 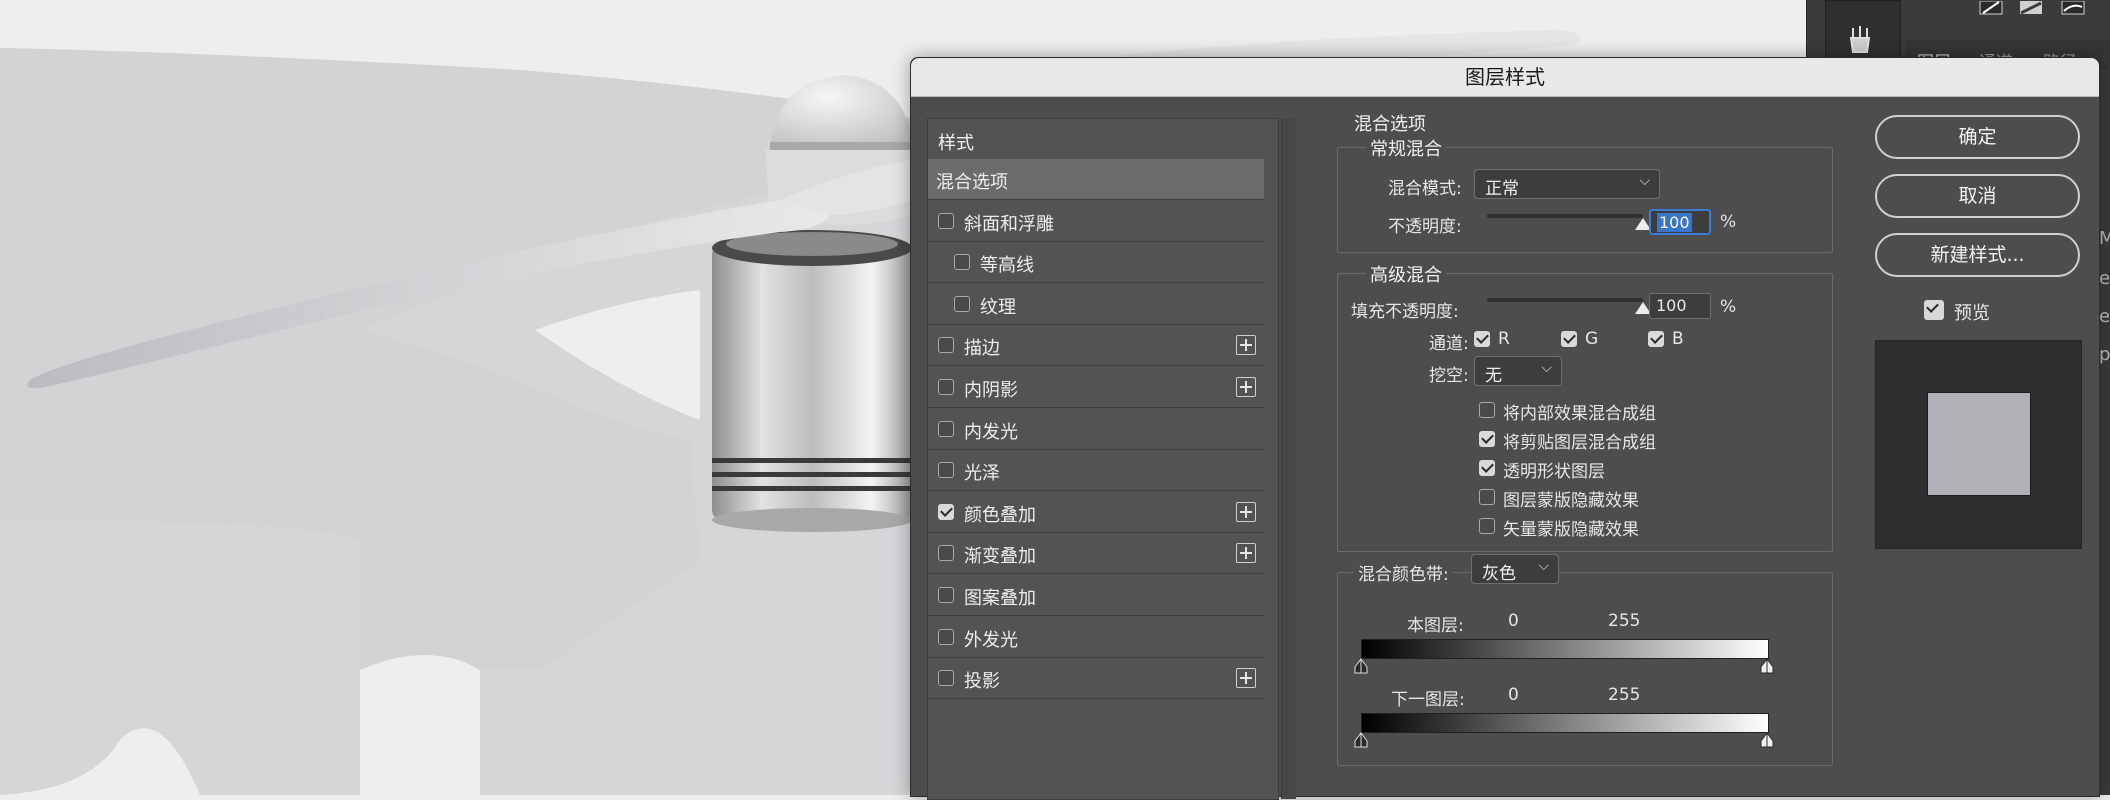 What do you see at coordinates (1096, 221) in the screenshot?
I see `style-item: 斜面和浮雕` at bounding box center [1096, 221].